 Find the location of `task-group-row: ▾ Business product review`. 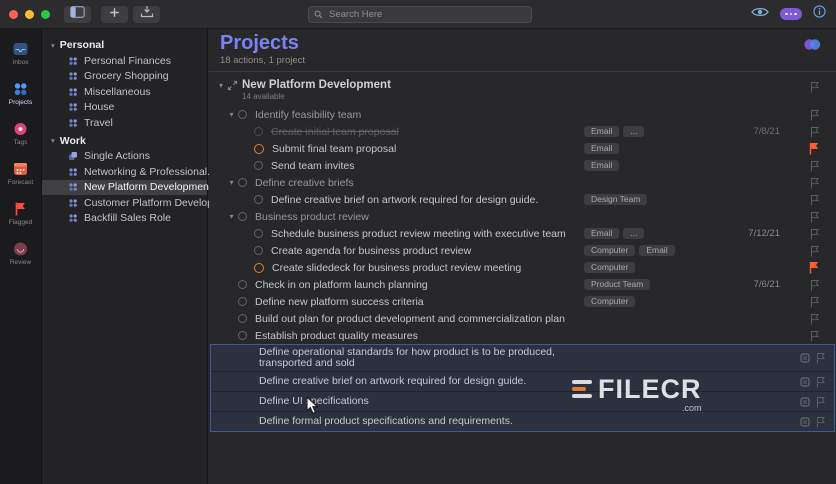

task-group-row: ▾ Business product review is located at coordinates (522, 216).